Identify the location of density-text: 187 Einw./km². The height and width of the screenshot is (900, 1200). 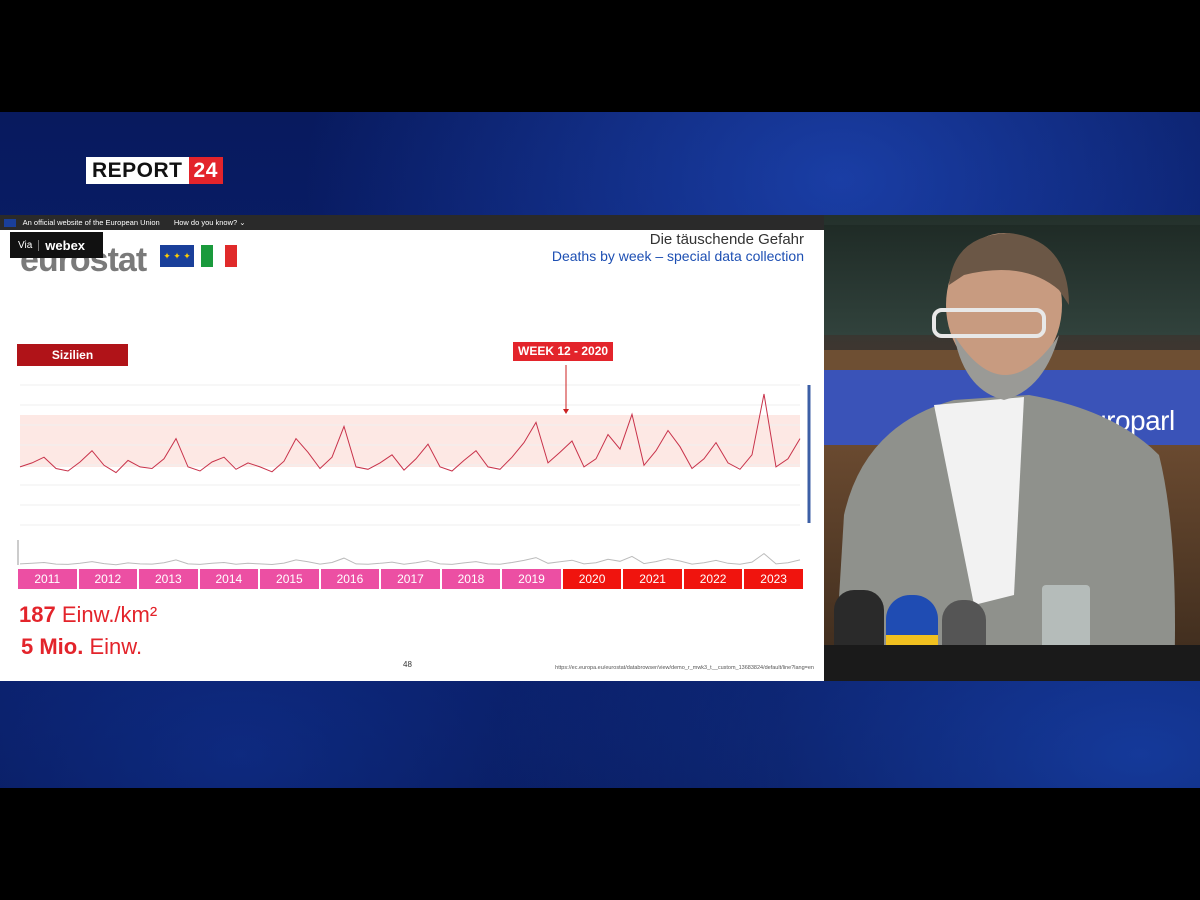
(88, 615).